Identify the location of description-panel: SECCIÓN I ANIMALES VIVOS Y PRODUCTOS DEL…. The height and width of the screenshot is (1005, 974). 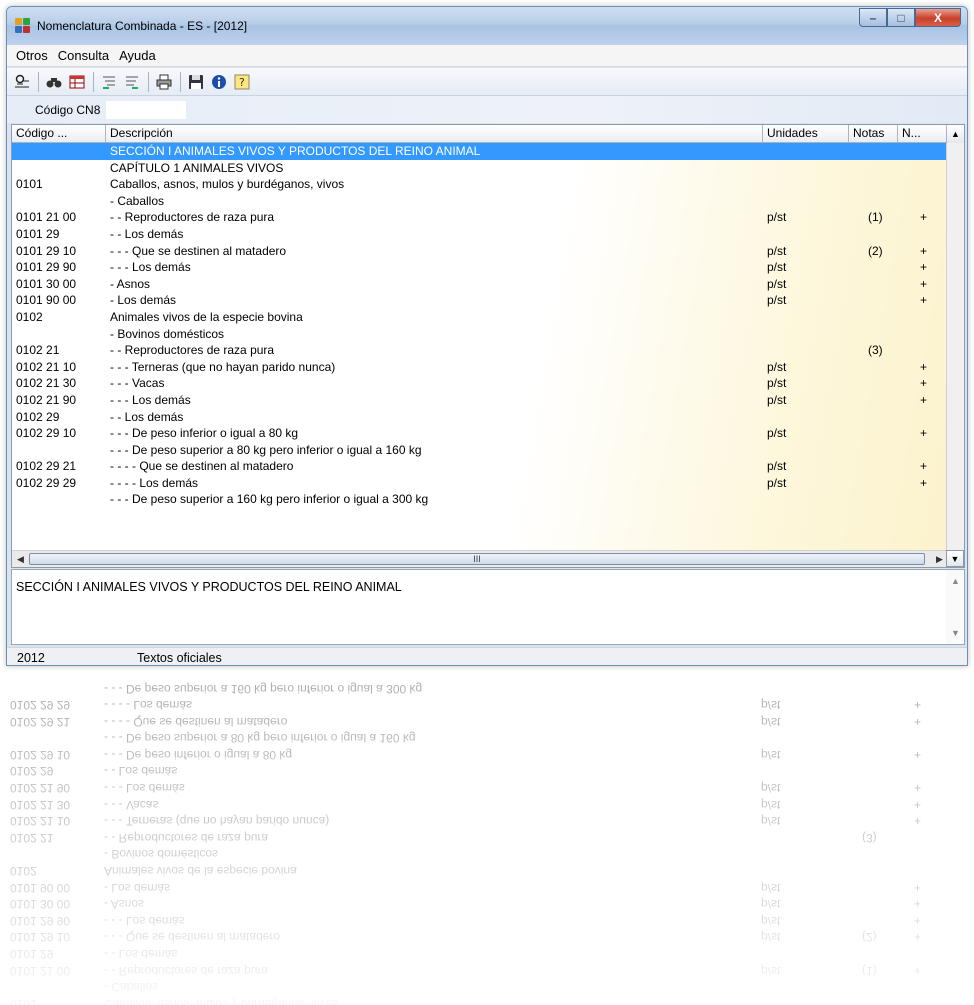
(488, 607).